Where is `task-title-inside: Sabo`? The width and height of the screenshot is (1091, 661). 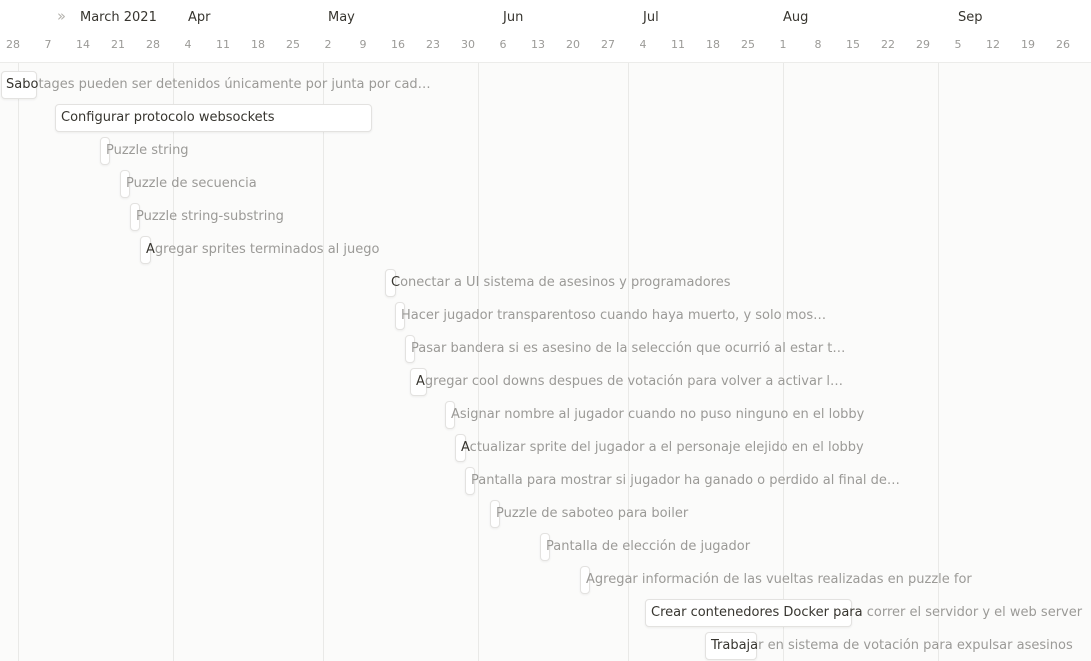 task-title-inside: Sabo is located at coordinates (22, 84).